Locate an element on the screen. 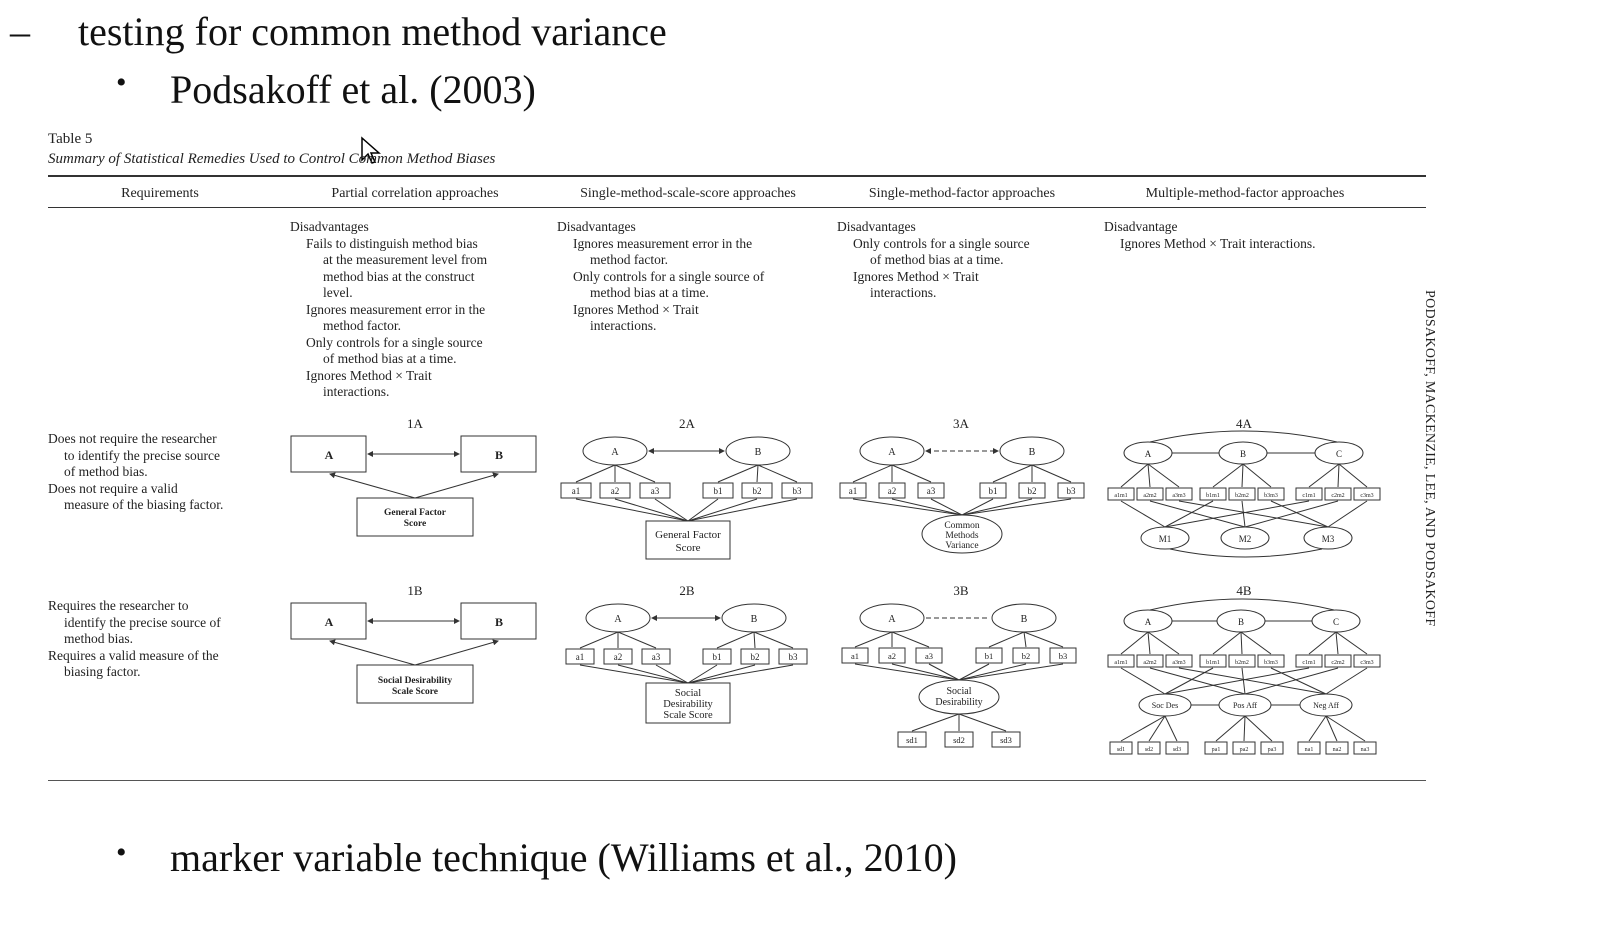 Image resolution: width=1604 pixels, height=948 pixels. mtmm-9-4b: c3m3 is located at coordinates (1366, 663).